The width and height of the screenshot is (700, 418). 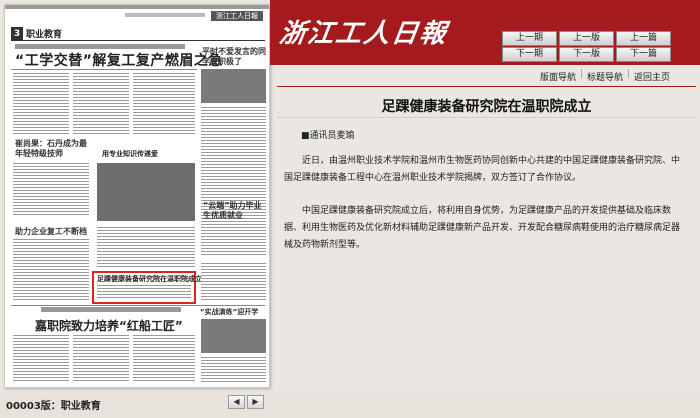 What do you see at coordinates (17, 33) in the screenshot?
I see `page-number-badge: 3` at bounding box center [17, 33].